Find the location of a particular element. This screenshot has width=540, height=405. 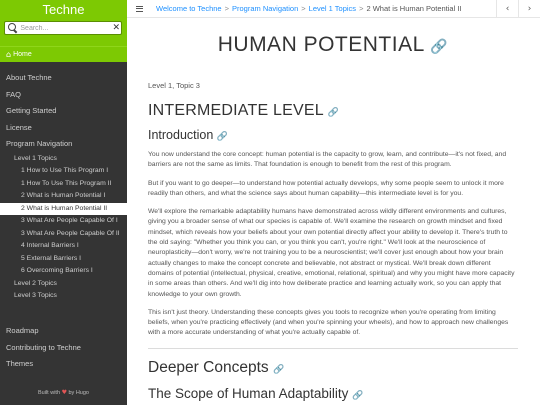

footer-credit: Built with ♥ by Hugo is located at coordinates (63, 392).